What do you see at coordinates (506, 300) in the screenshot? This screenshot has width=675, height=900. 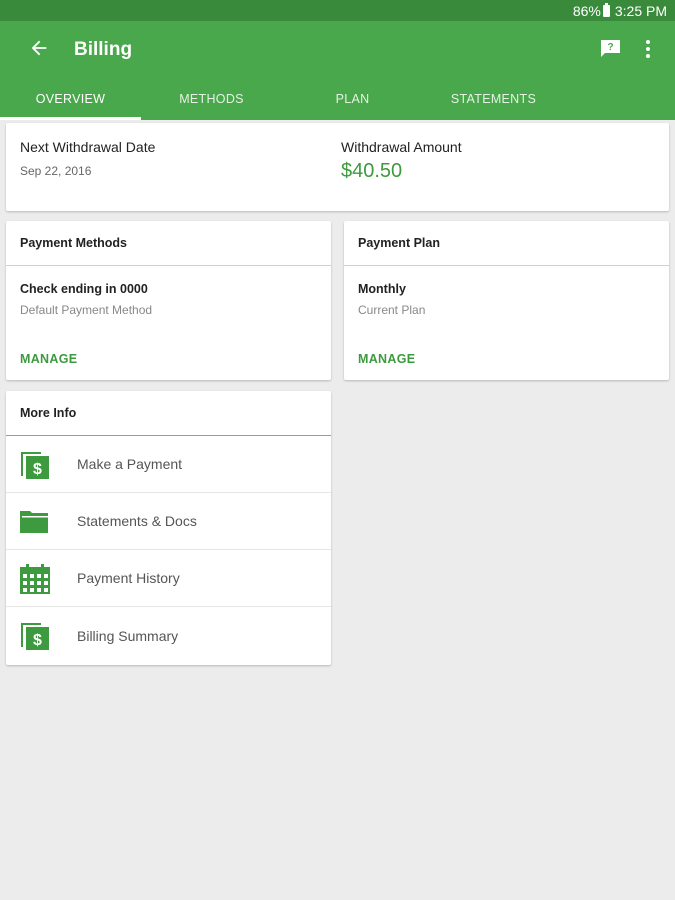 I see `payment-plan-card: Payment Plan Monthly Current Plan MANAGE` at bounding box center [506, 300].